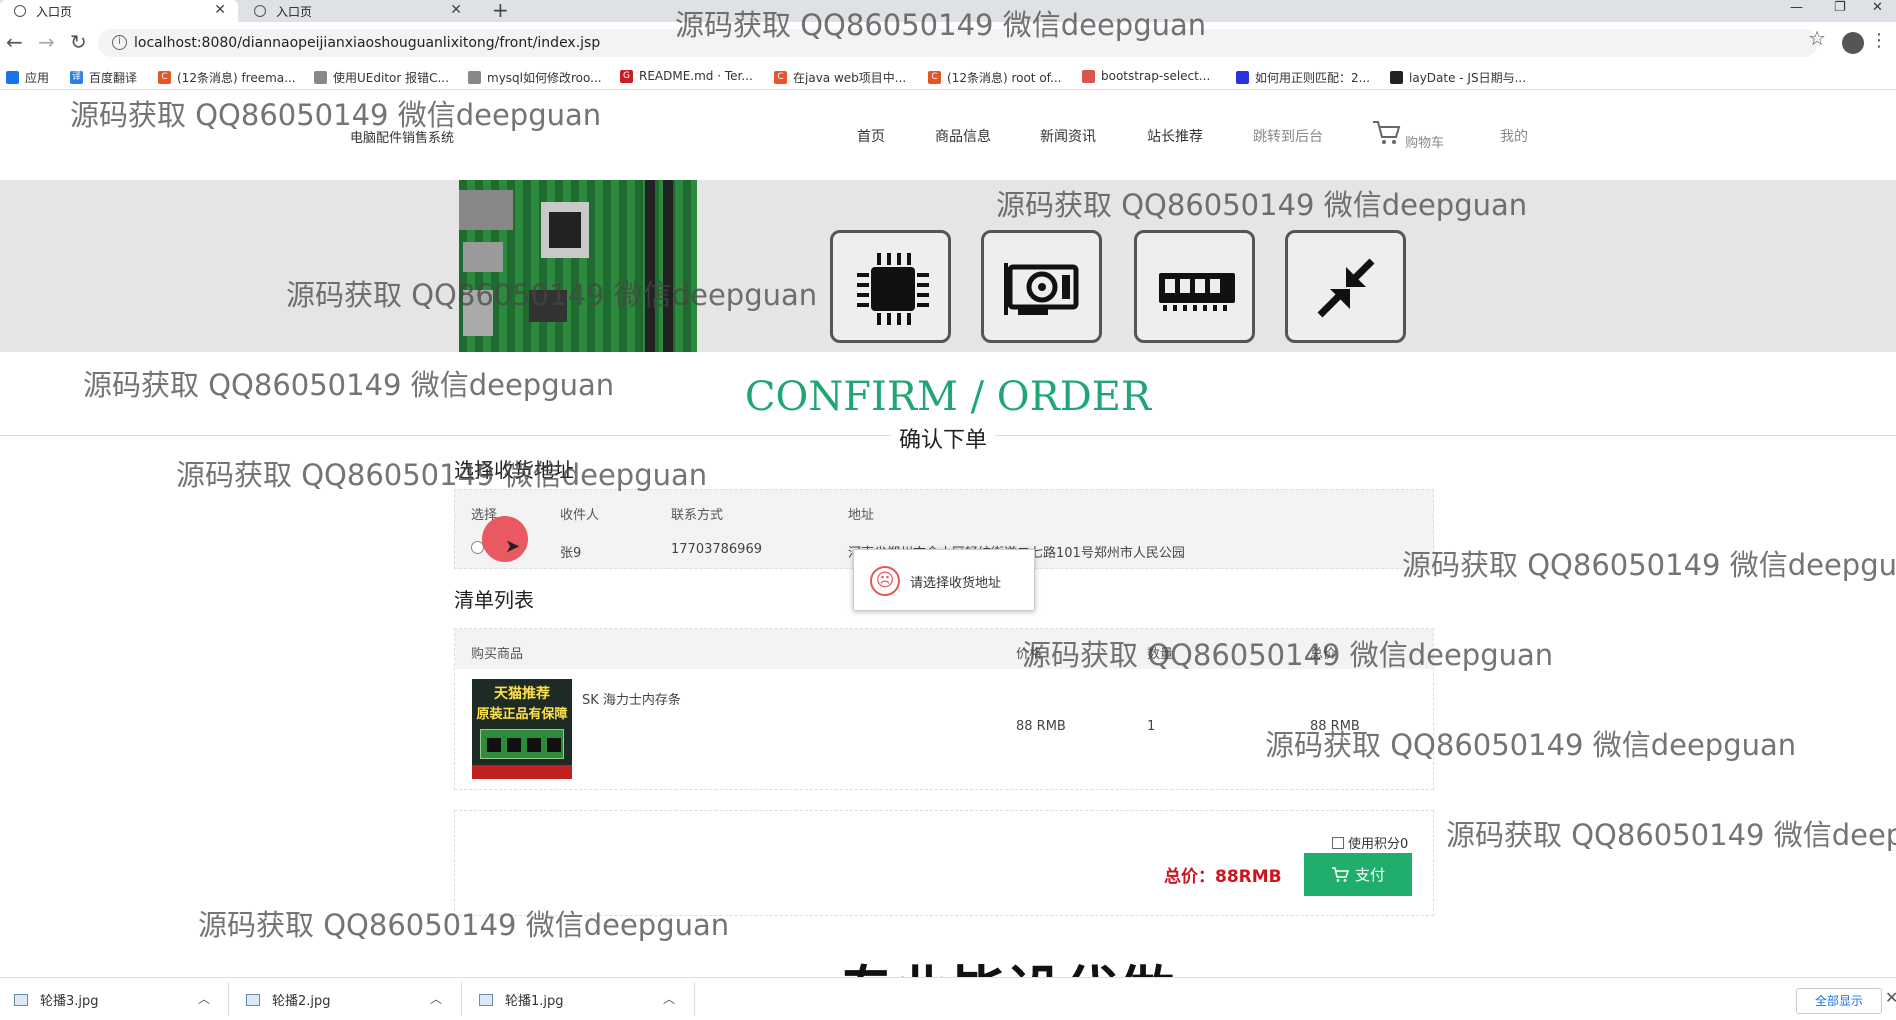 Image resolution: width=1896 pixels, height=1020 pixels. Describe the element at coordinates (948, 998) in the screenshot. I see `downloads-bar: 轮播3.jpg ︿ 轮播2.jpg ︿ 轮播1.jpg ︿ 全部显示 ✕` at that location.